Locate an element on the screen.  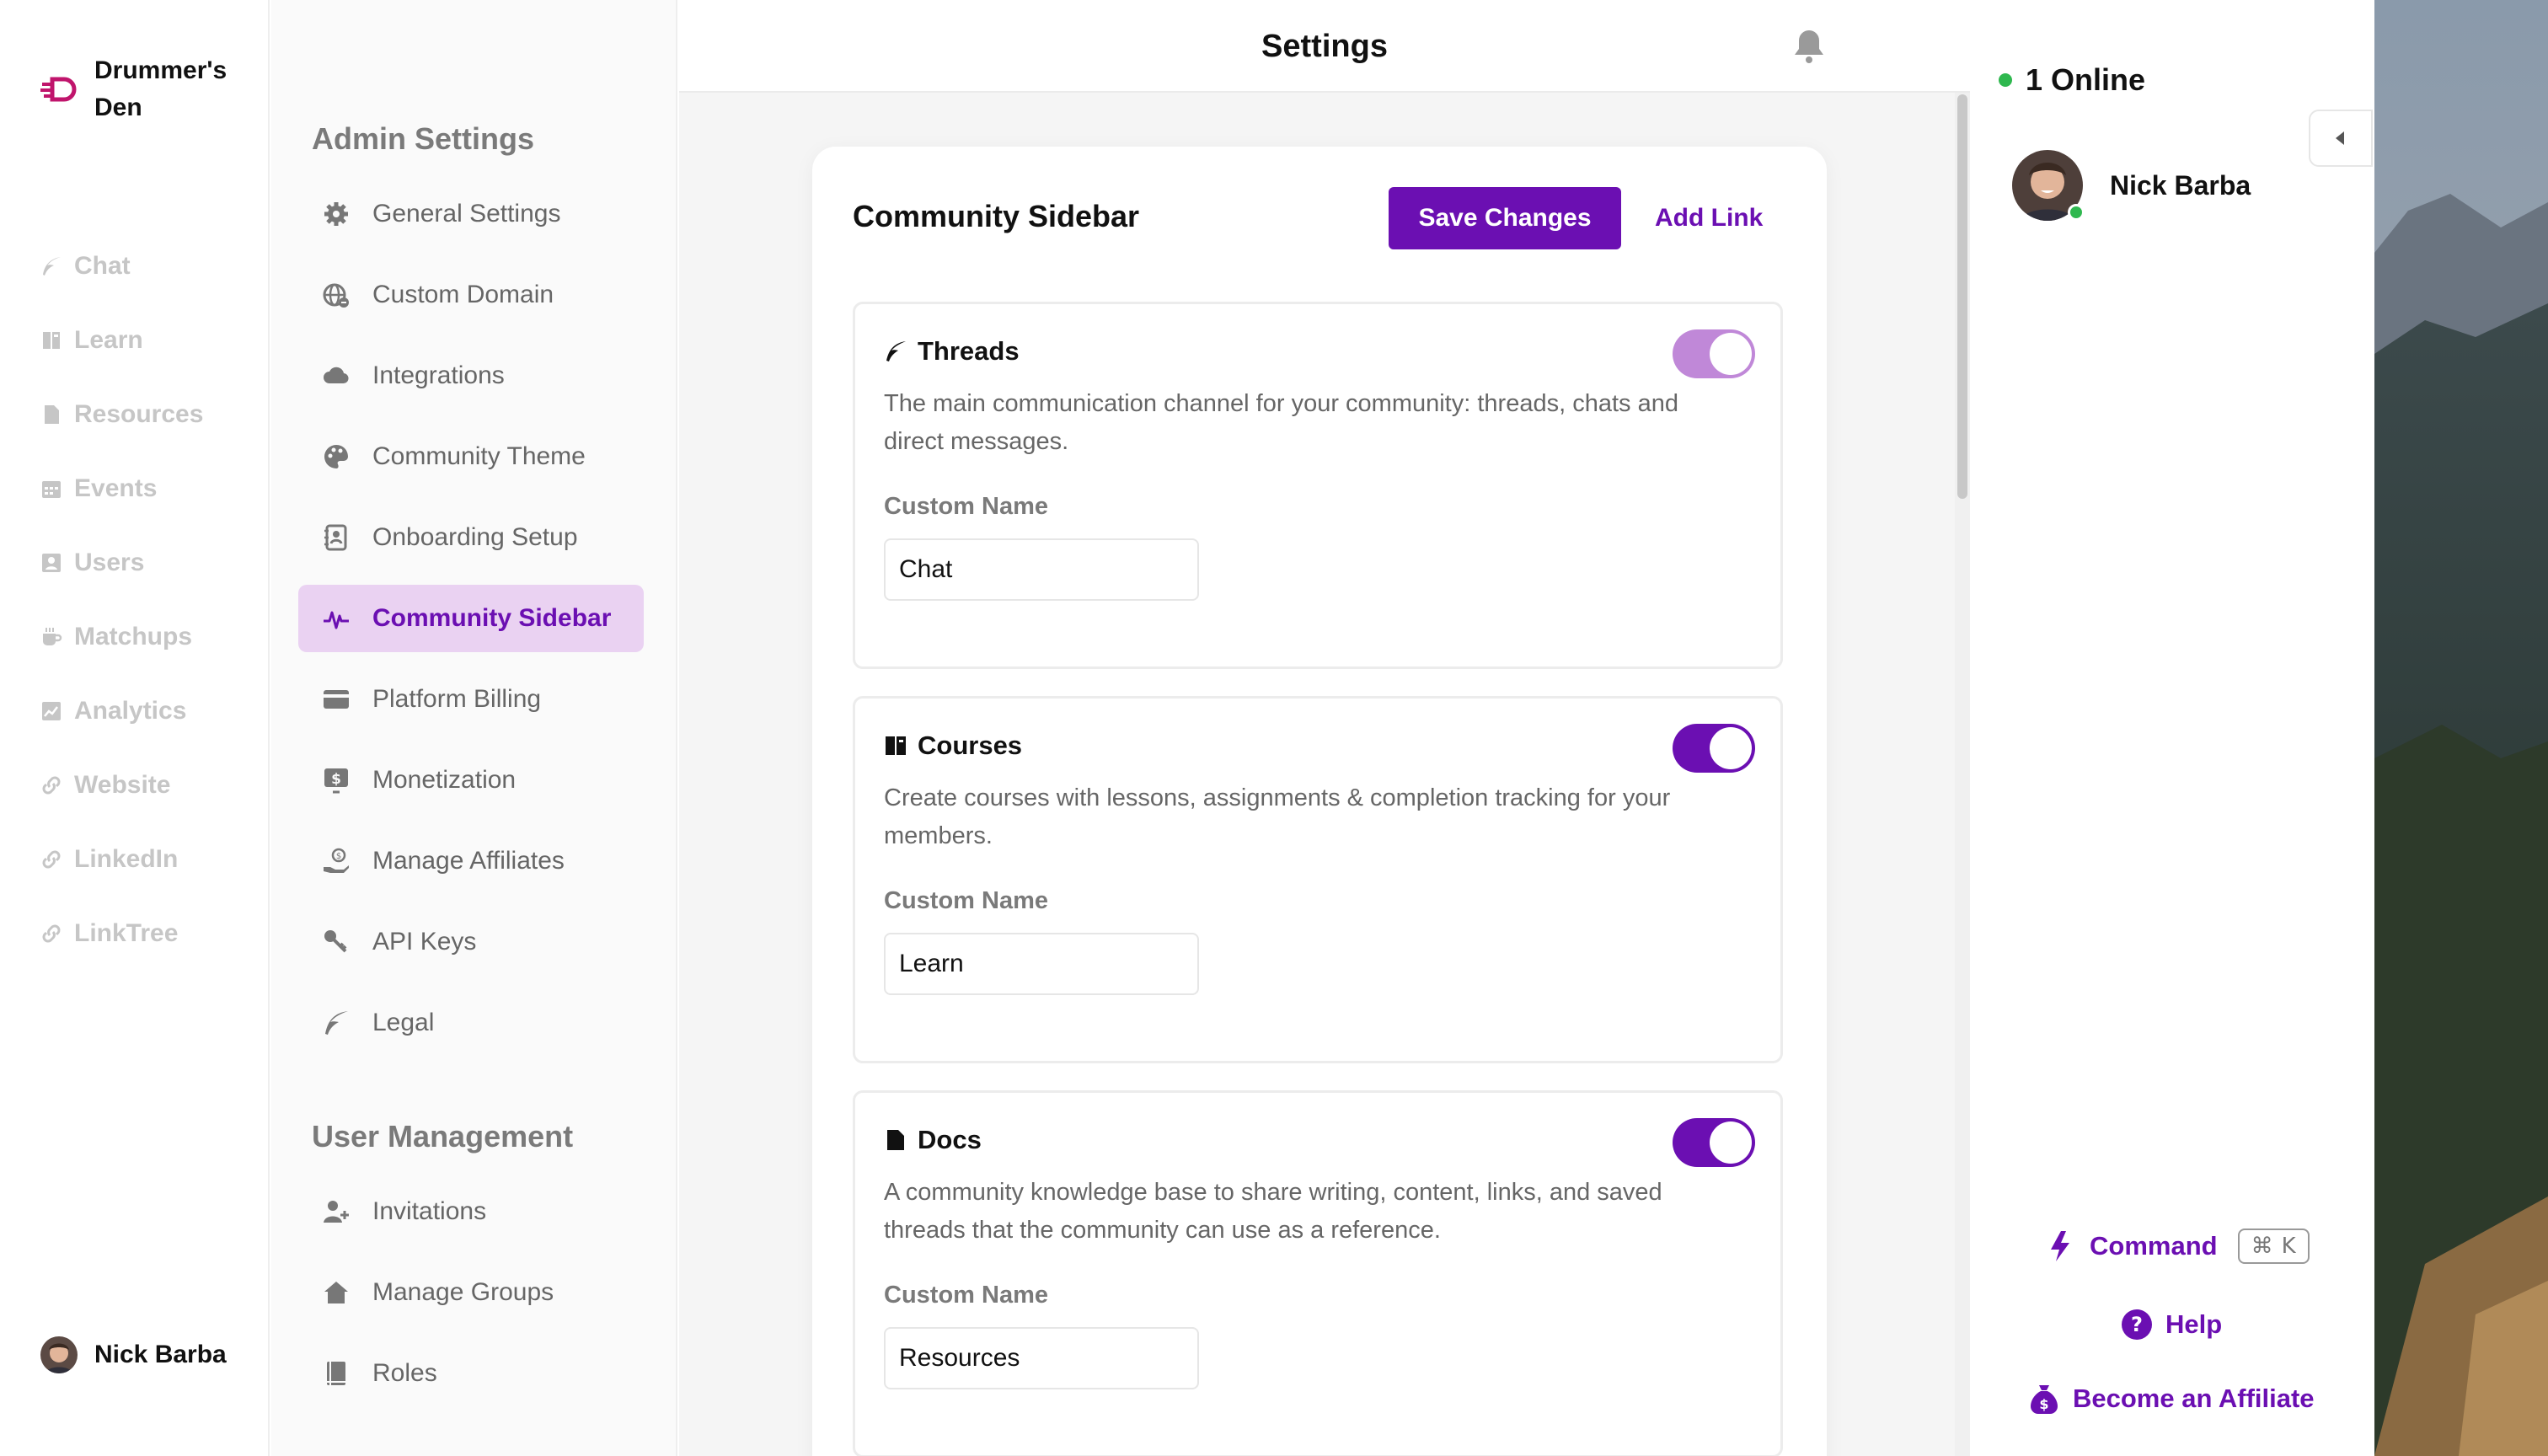
help-label: Help is located at coordinates (2194, 1324).